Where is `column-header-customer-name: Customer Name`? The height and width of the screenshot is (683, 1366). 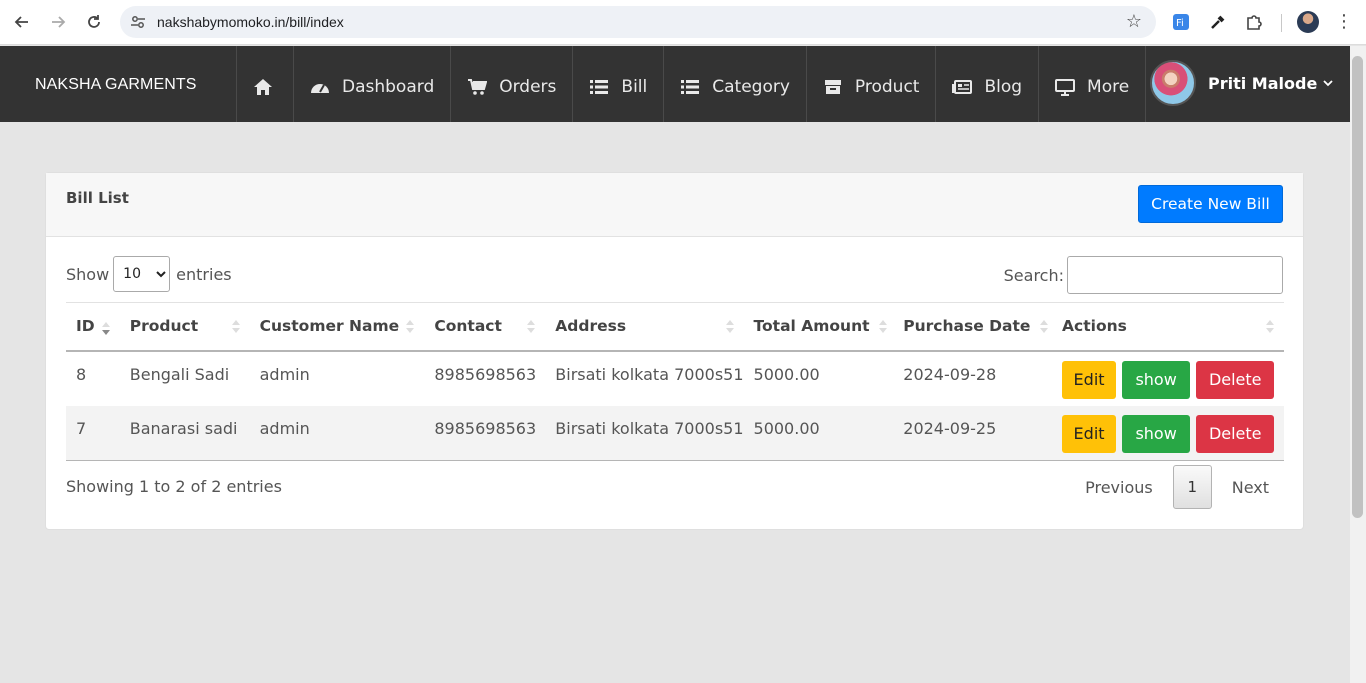 column-header-customer-name: Customer Name is located at coordinates (337, 327).